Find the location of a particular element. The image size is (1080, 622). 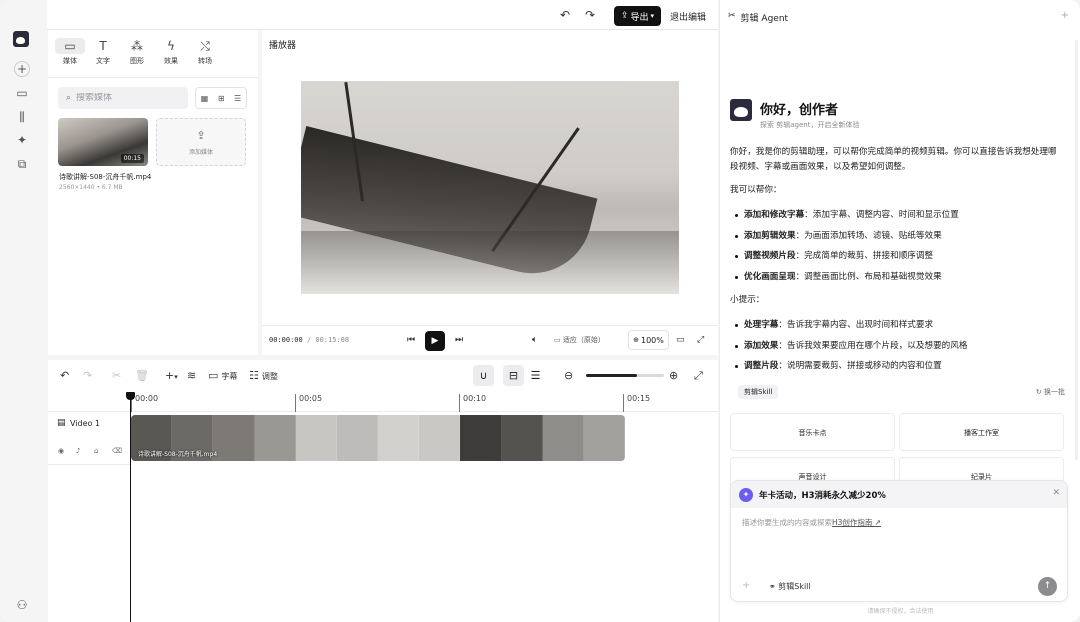

search-input is located at coordinates (124, 98).